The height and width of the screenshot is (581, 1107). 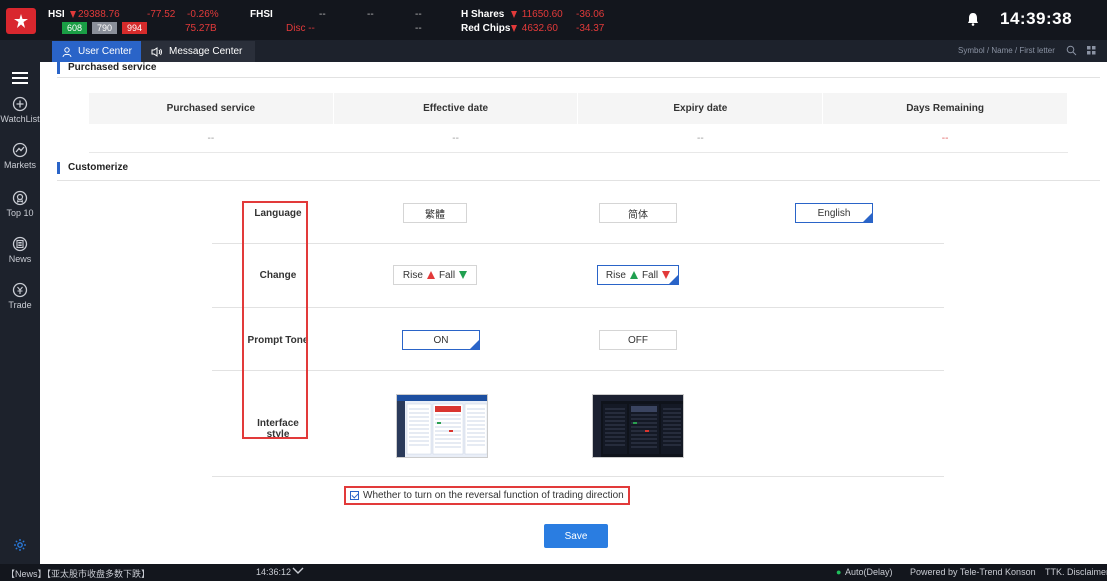 What do you see at coordinates (261, 14) in the screenshot?
I see `fhsi-label: FHSI` at bounding box center [261, 14].